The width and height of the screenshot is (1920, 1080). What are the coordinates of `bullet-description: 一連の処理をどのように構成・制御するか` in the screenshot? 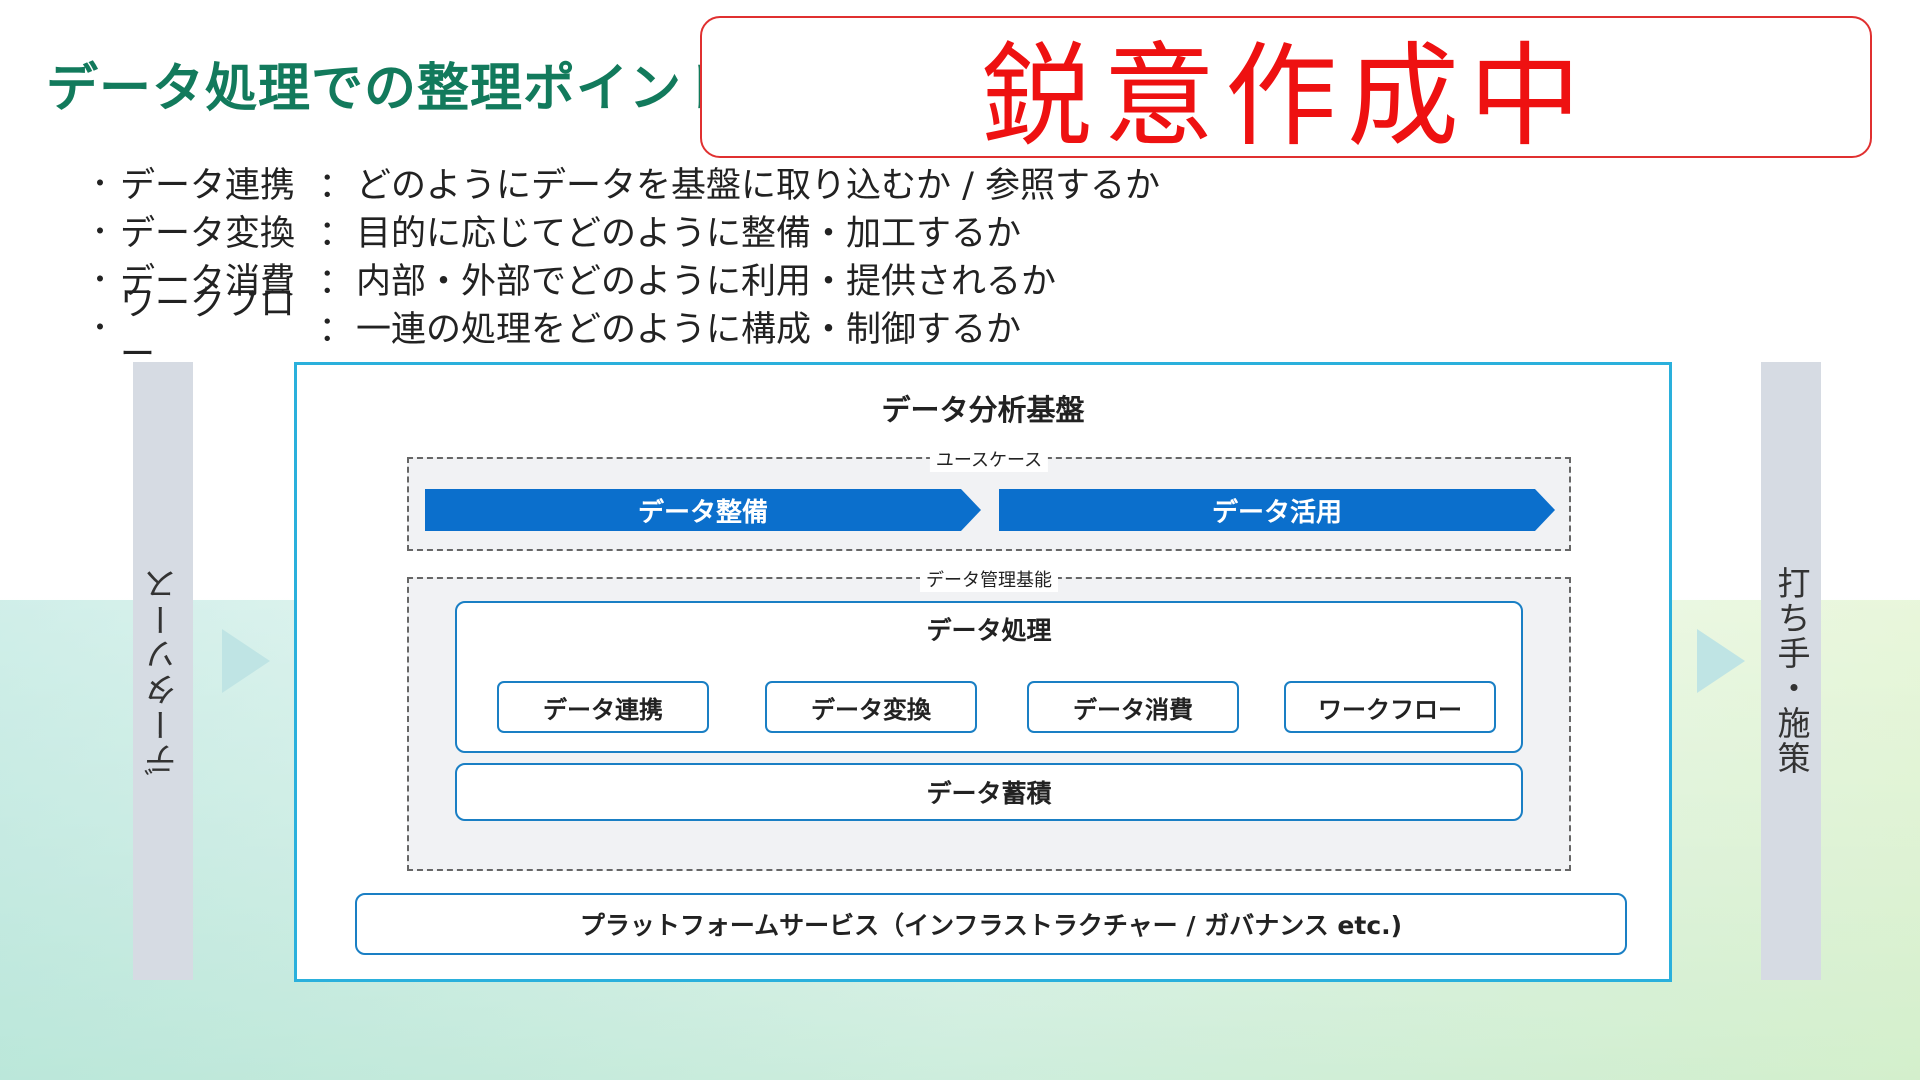 It's located at (689, 329).